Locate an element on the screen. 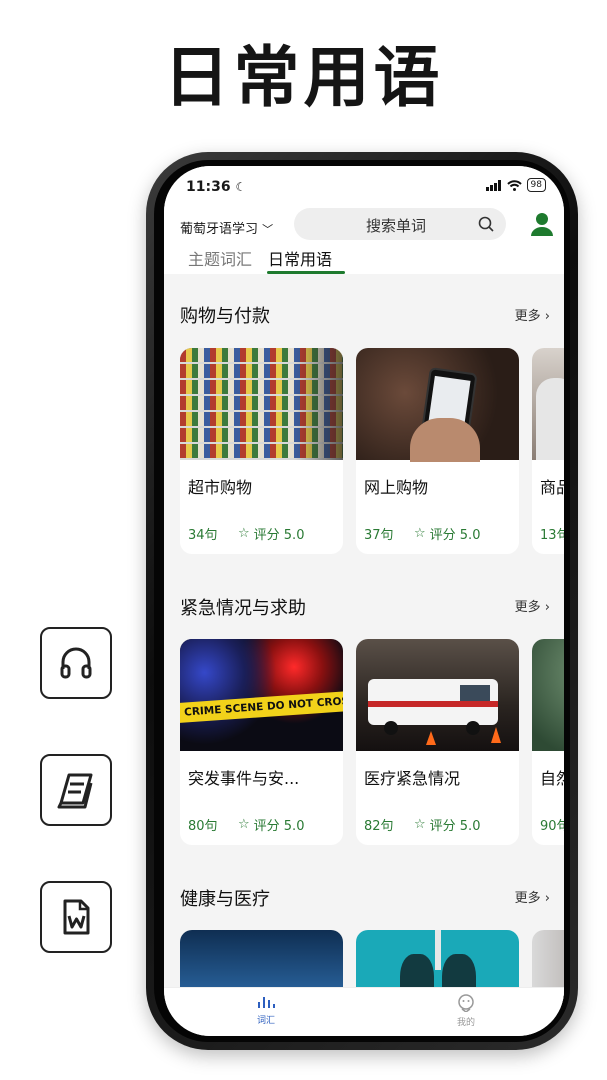 This screenshot has width=607, height=1080. wifi-icon is located at coordinates (514, 185).